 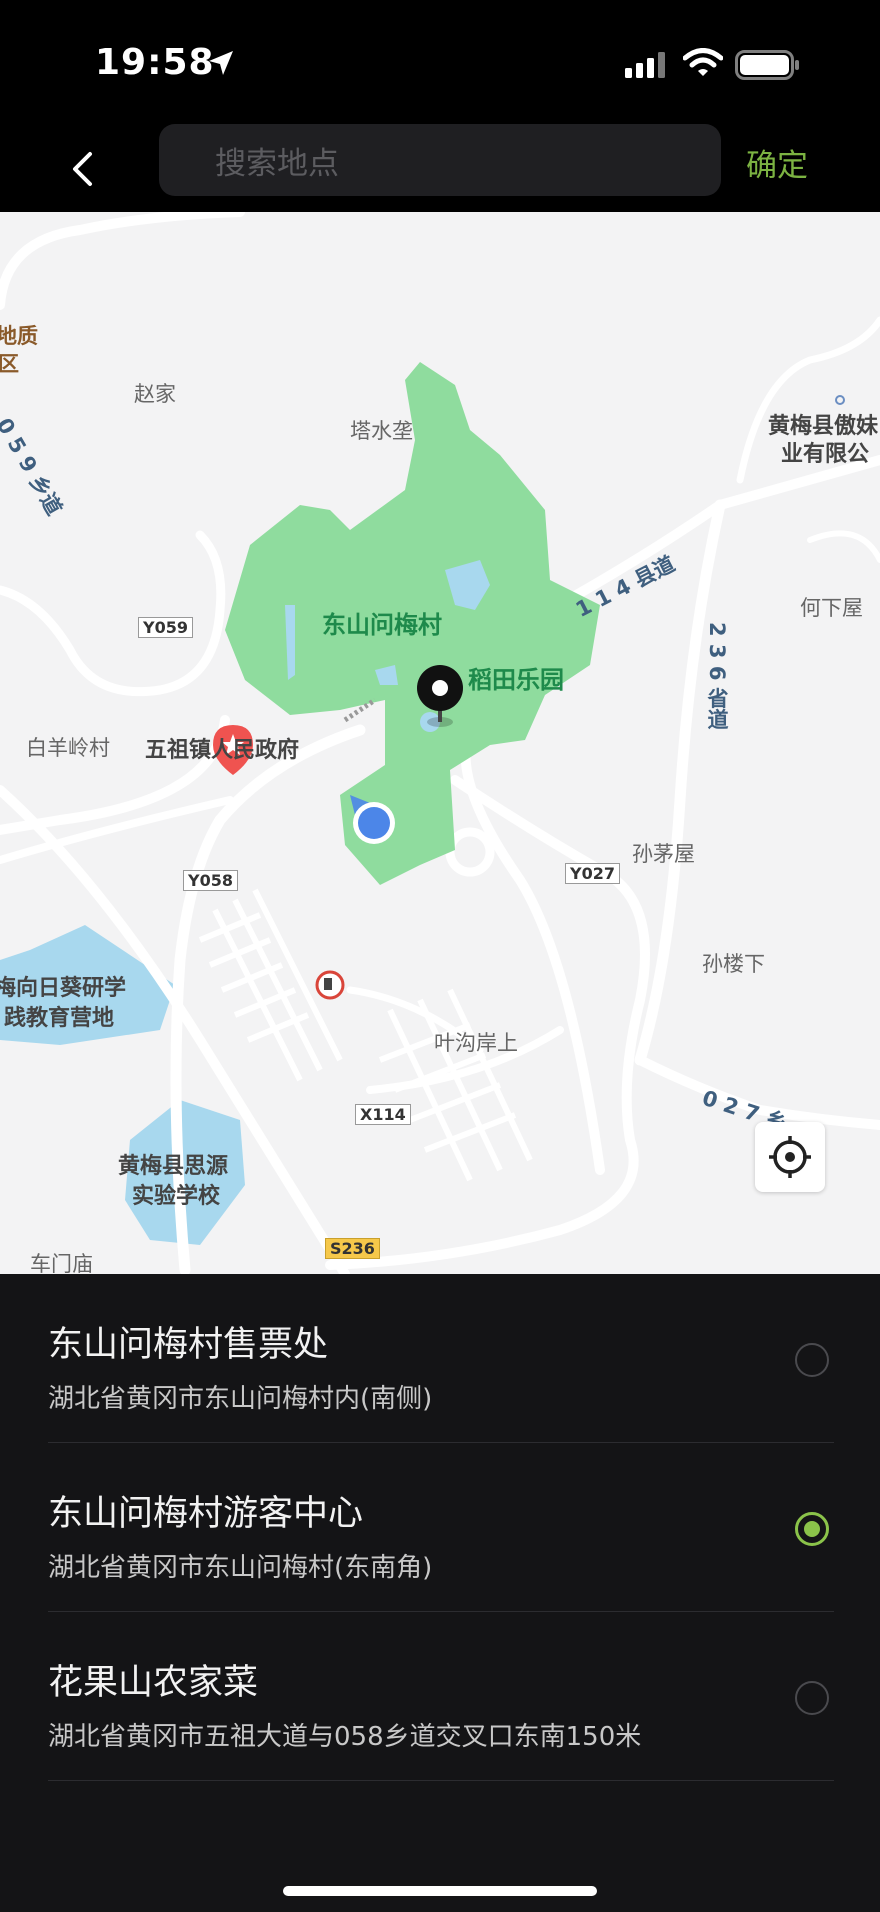 I want to click on map-label: 孙茅屋, so click(x=663, y=854).